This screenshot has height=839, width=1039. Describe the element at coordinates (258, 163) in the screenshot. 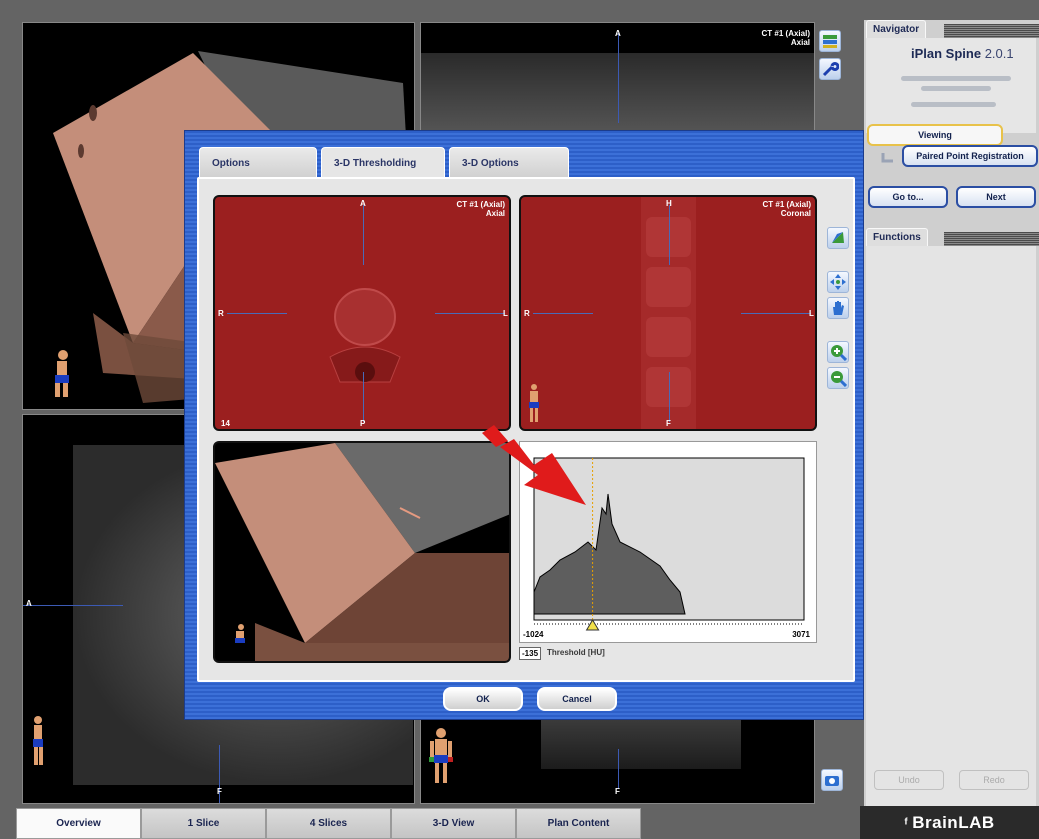

I see `tab-options: Options` at that location.